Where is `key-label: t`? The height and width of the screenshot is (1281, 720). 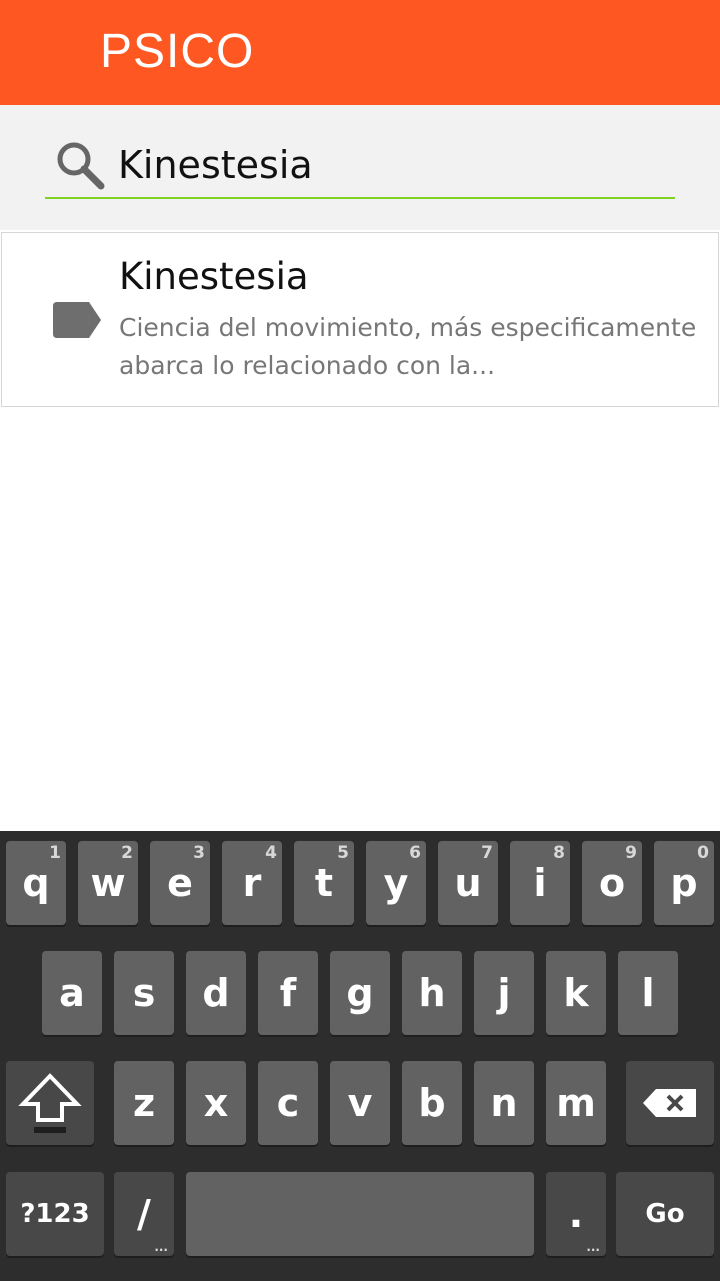 key-label: t is located at coordinates (324, 883).